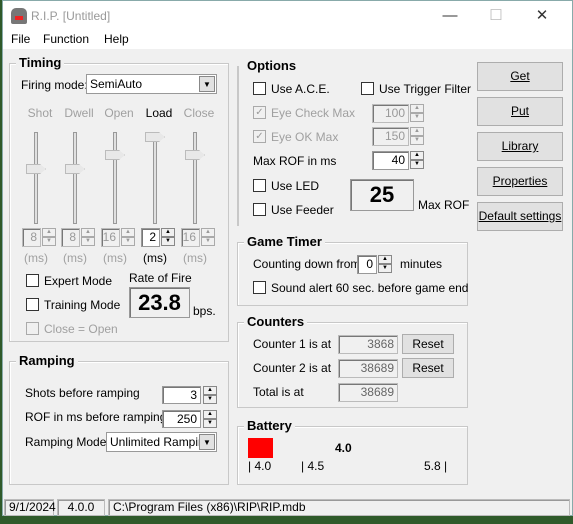 The width and height of the screenshot is (573, 524). Describe the element at coordinates (116, 84) in the screenshot. I see `firing-mode-value: SemiAuto` at that location.